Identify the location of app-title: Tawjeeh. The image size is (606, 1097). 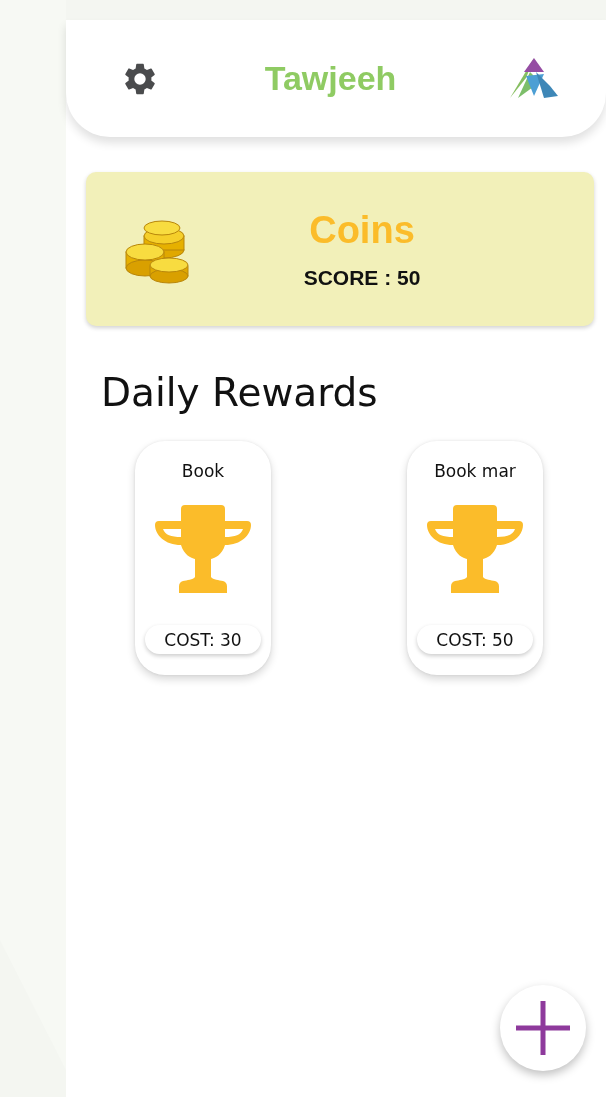
(331, 78).